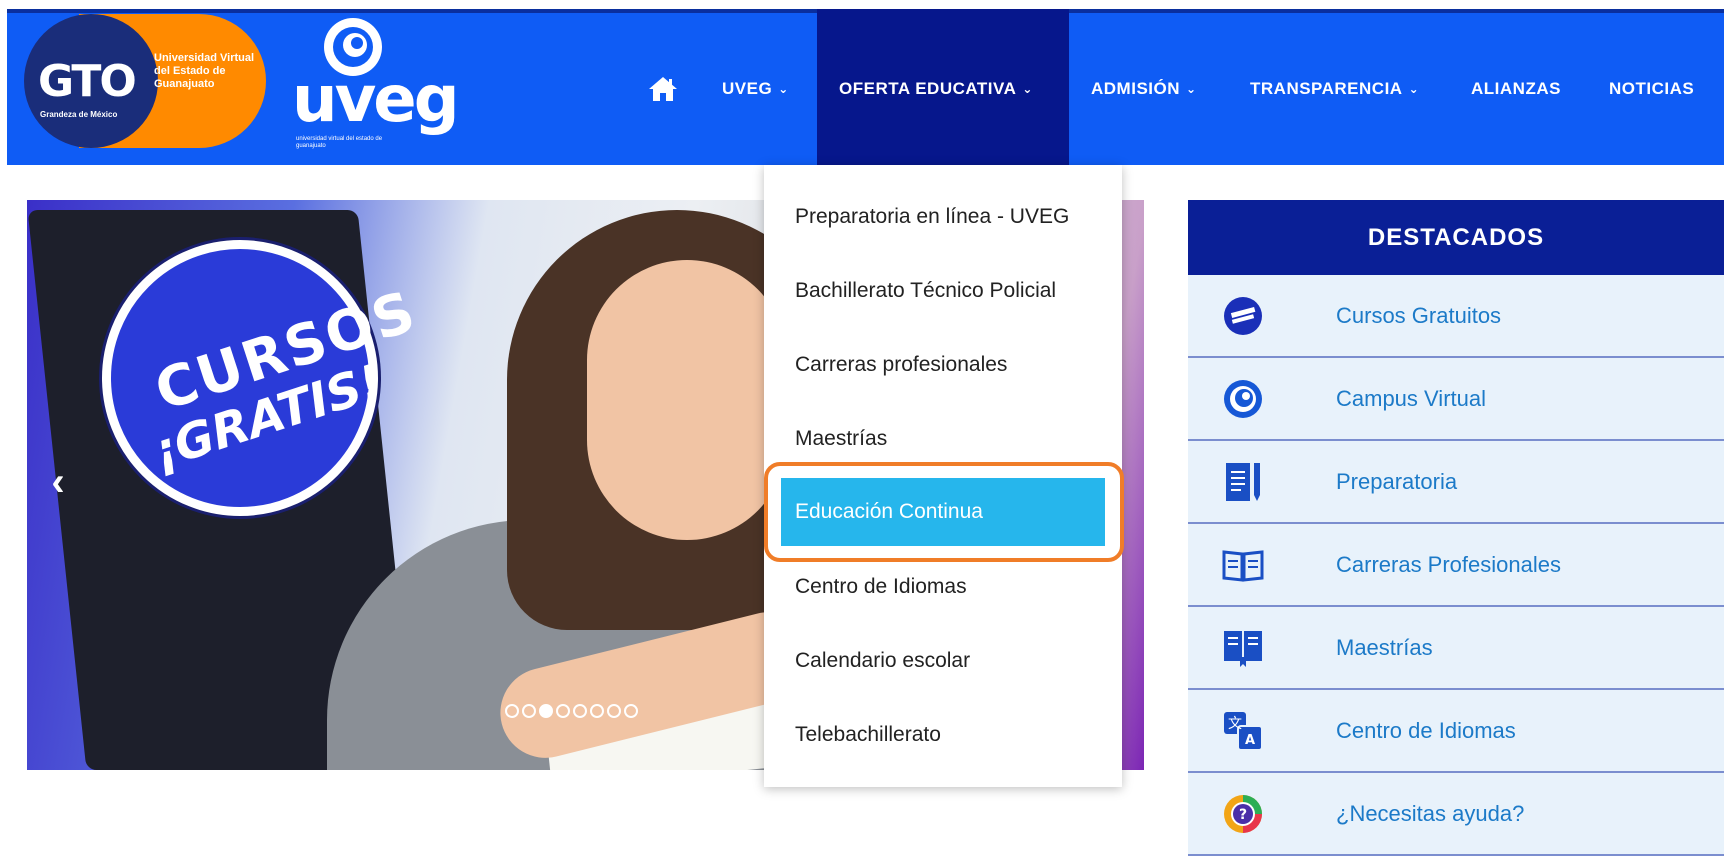 This screenshot has width=1724, height=856. Describe the element at coordinates (1243, 399) in the screenshot. I see `uveg-logo-icon` at that location.